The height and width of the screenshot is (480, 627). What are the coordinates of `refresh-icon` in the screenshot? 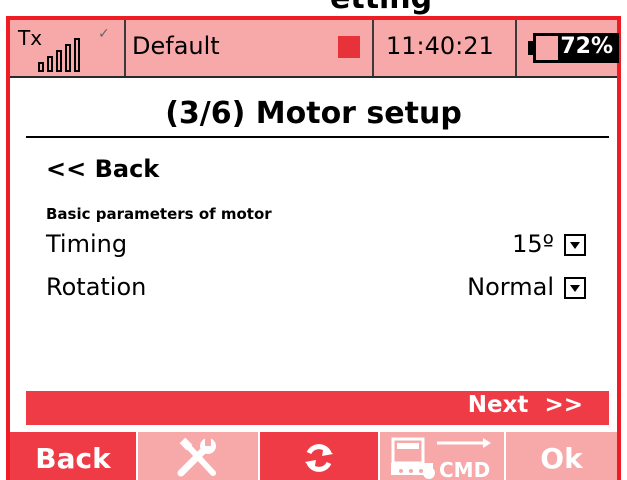 It's located at (319, 458).